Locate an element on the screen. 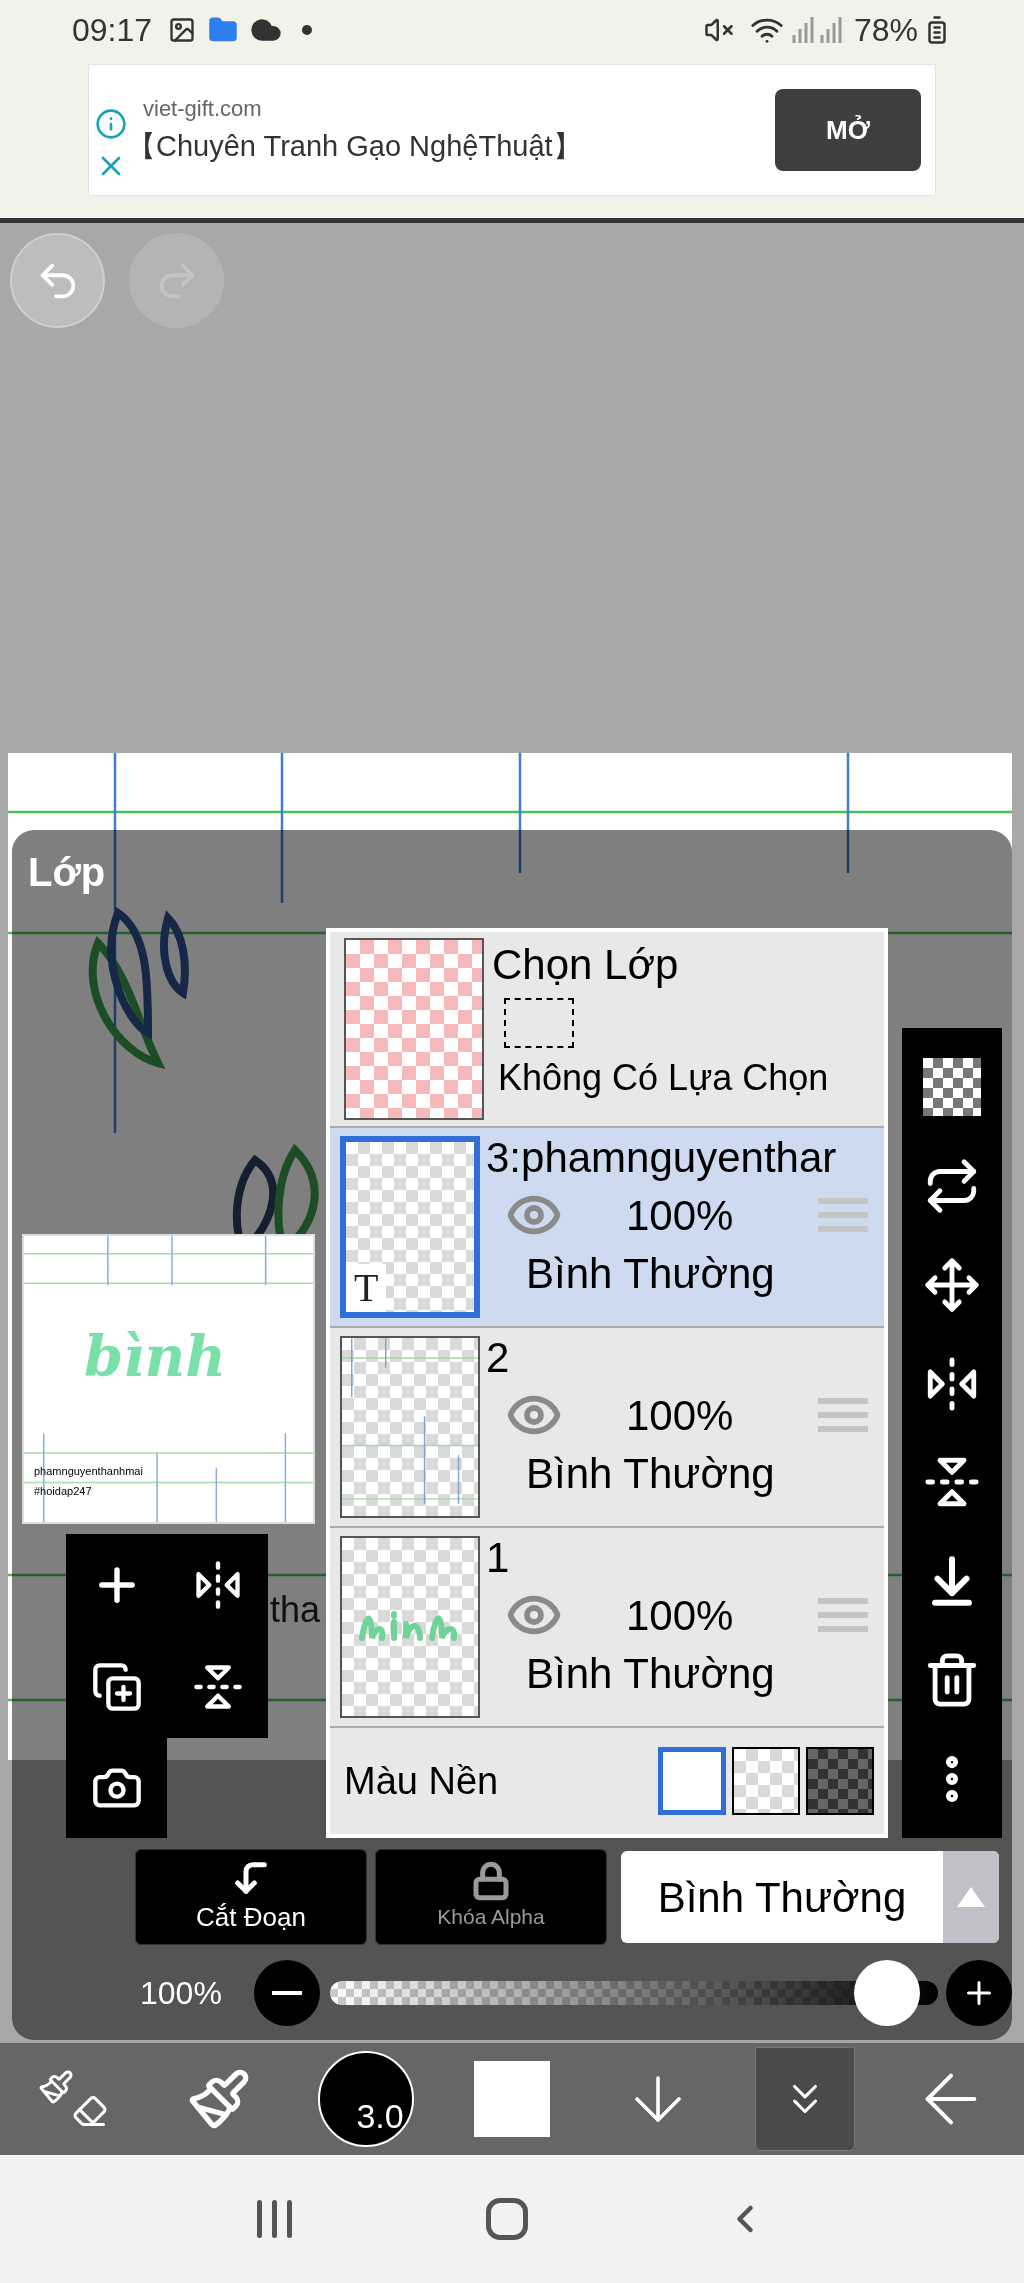 The image size is (1024, 2283). layer-row: T 3:phamnguyenthar 100% Bình Thường is located at coordinates (607, 1228).